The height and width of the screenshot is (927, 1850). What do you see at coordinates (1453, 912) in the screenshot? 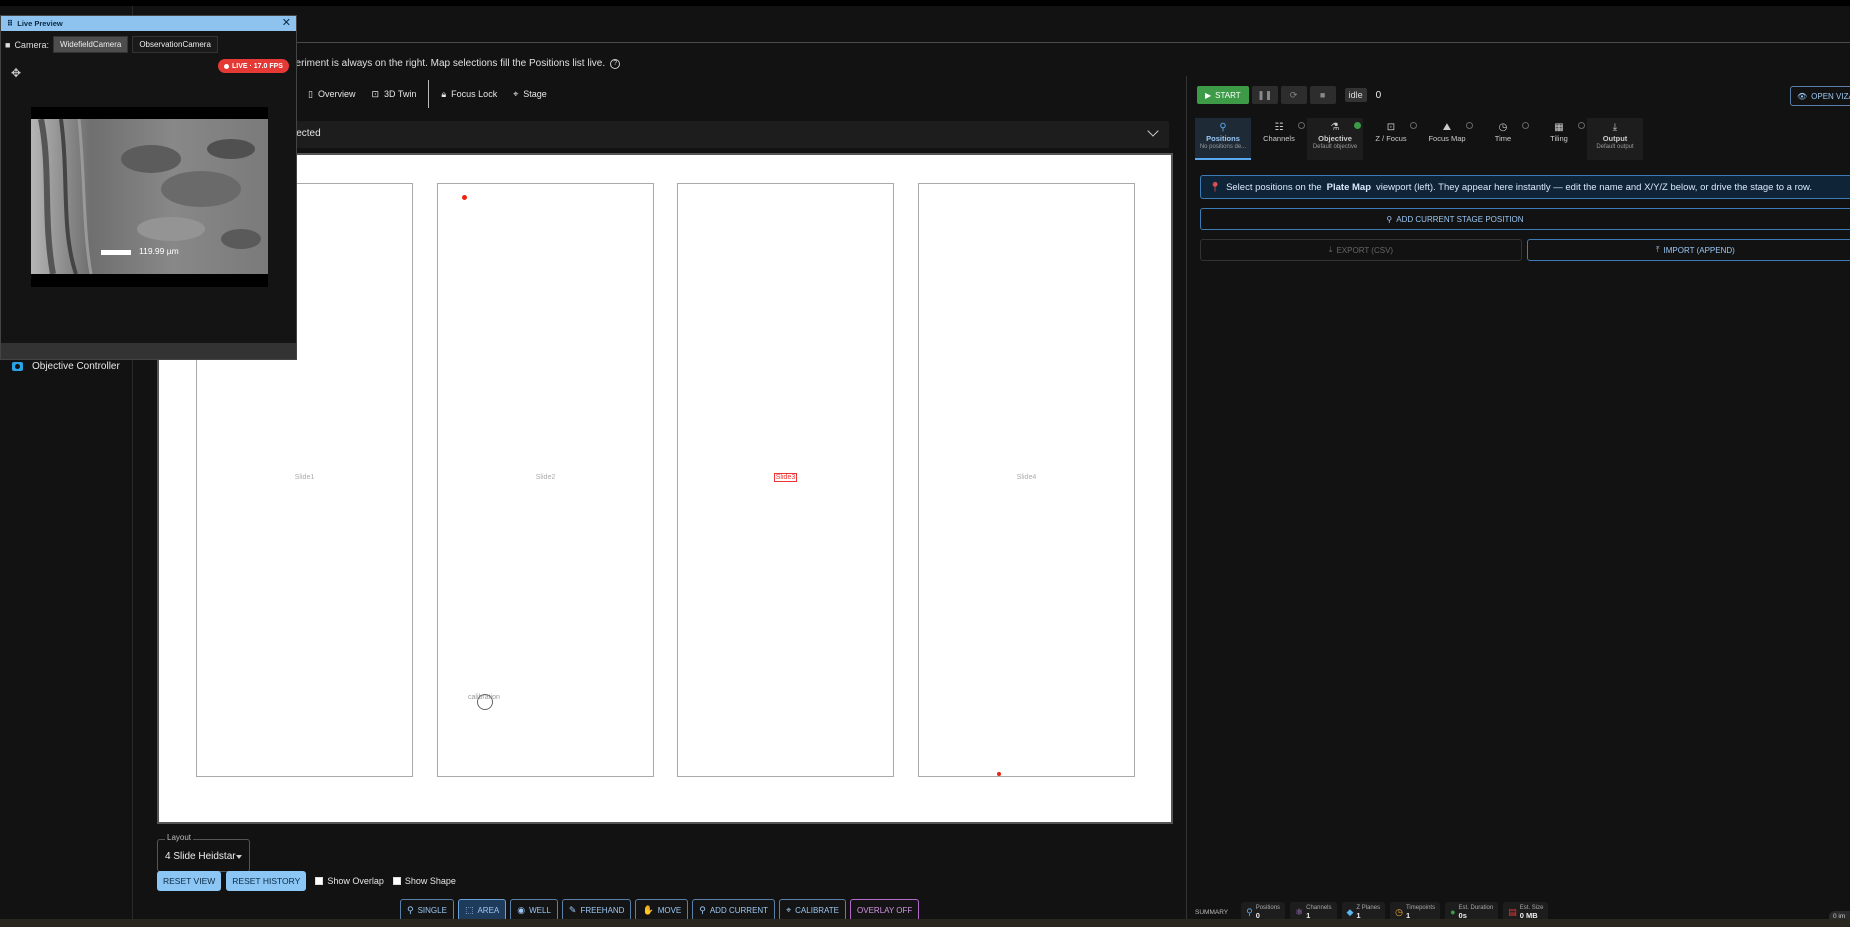
I see `timer-icon: ●` at bounding box center [1453, 912].